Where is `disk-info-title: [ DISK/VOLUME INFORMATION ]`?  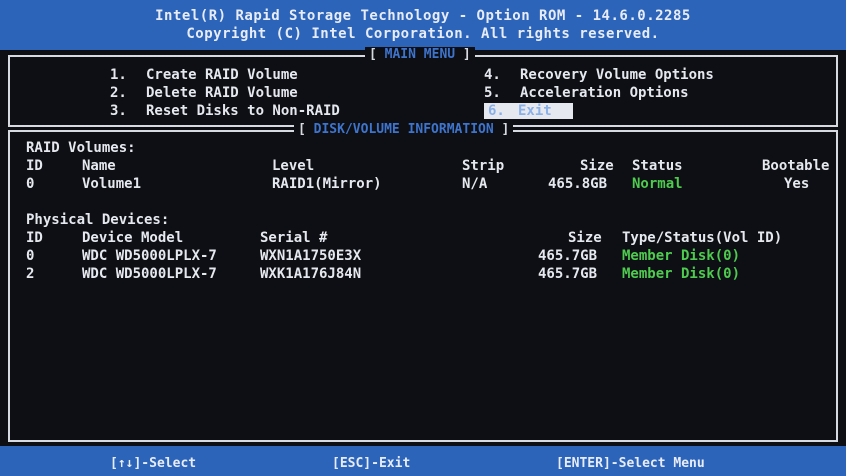 disk-info-title: [ DISK/VOLUME INFORMATION ] is located at coordinates (404, 130).